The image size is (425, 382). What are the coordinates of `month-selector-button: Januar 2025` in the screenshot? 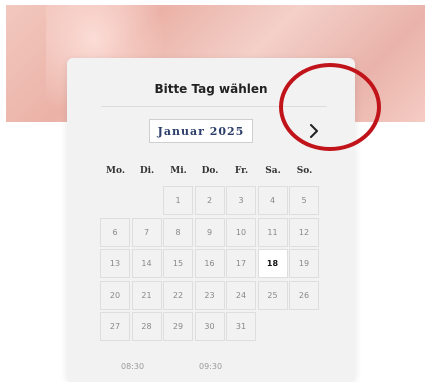 It's located at (201, 131).